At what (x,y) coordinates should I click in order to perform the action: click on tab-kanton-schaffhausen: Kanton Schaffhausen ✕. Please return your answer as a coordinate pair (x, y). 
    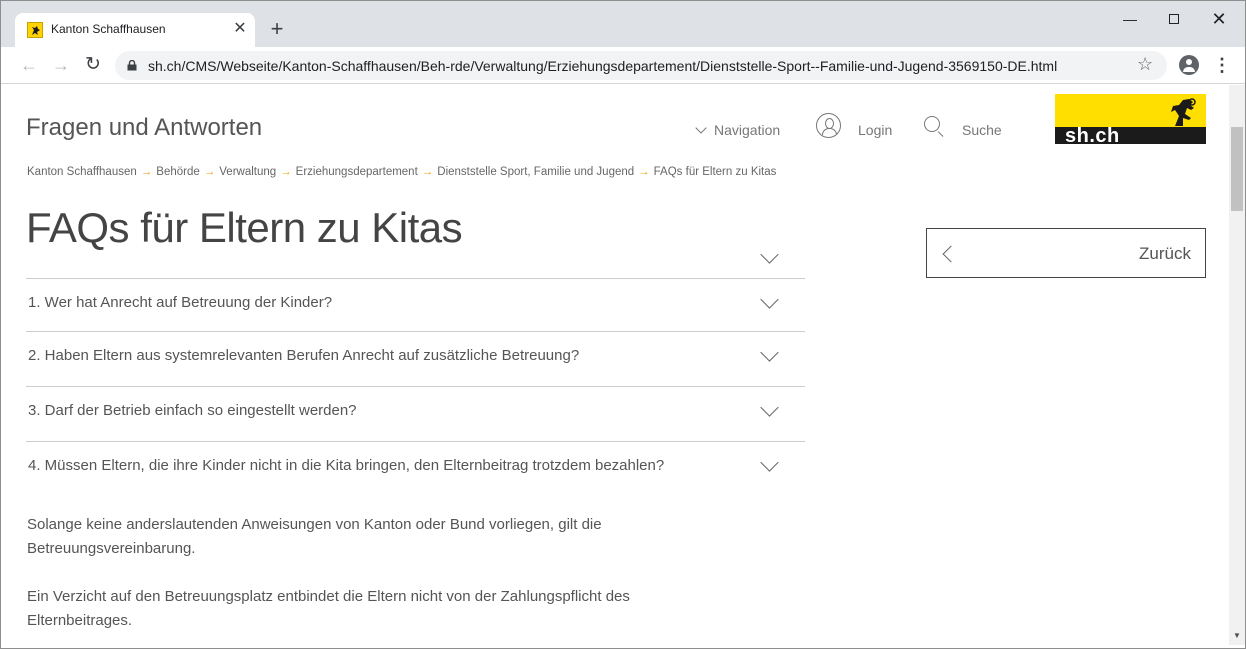
    Looking at the image, I should click on (135, 30).